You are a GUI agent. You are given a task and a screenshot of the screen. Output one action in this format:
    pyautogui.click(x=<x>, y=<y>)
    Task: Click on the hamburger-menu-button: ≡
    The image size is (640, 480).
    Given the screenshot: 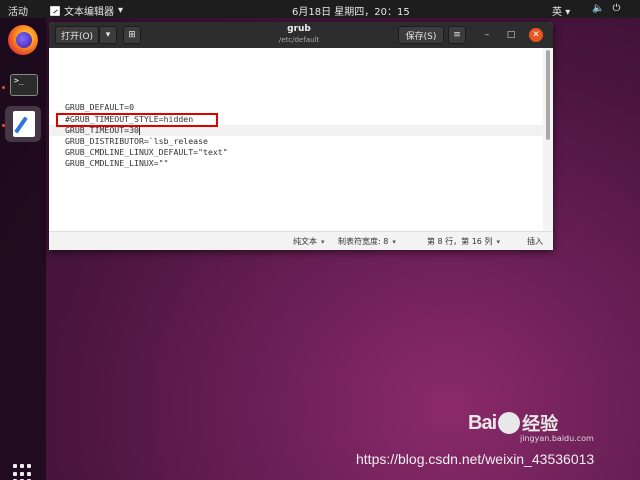 What is the action you would take?
    pyautogui.click(x=457, y=35)
    